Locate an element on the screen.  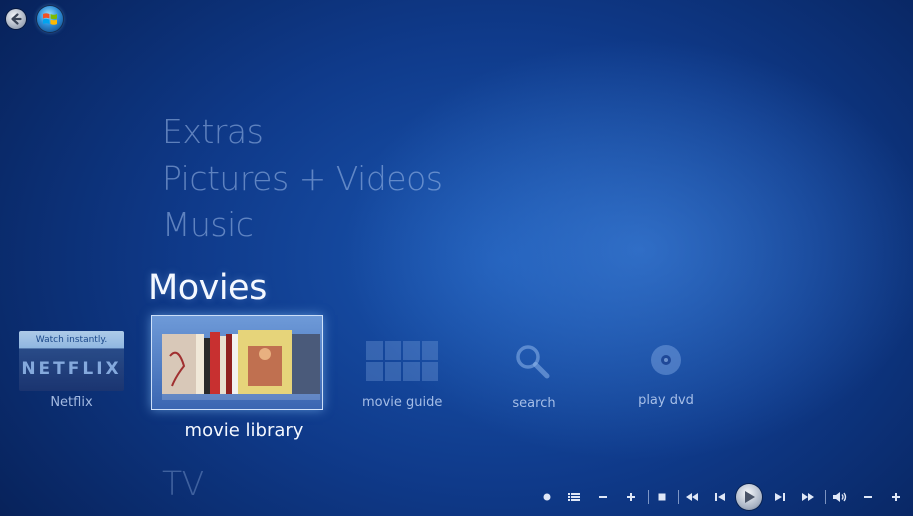
back-button is located at coordinates (16, 19).